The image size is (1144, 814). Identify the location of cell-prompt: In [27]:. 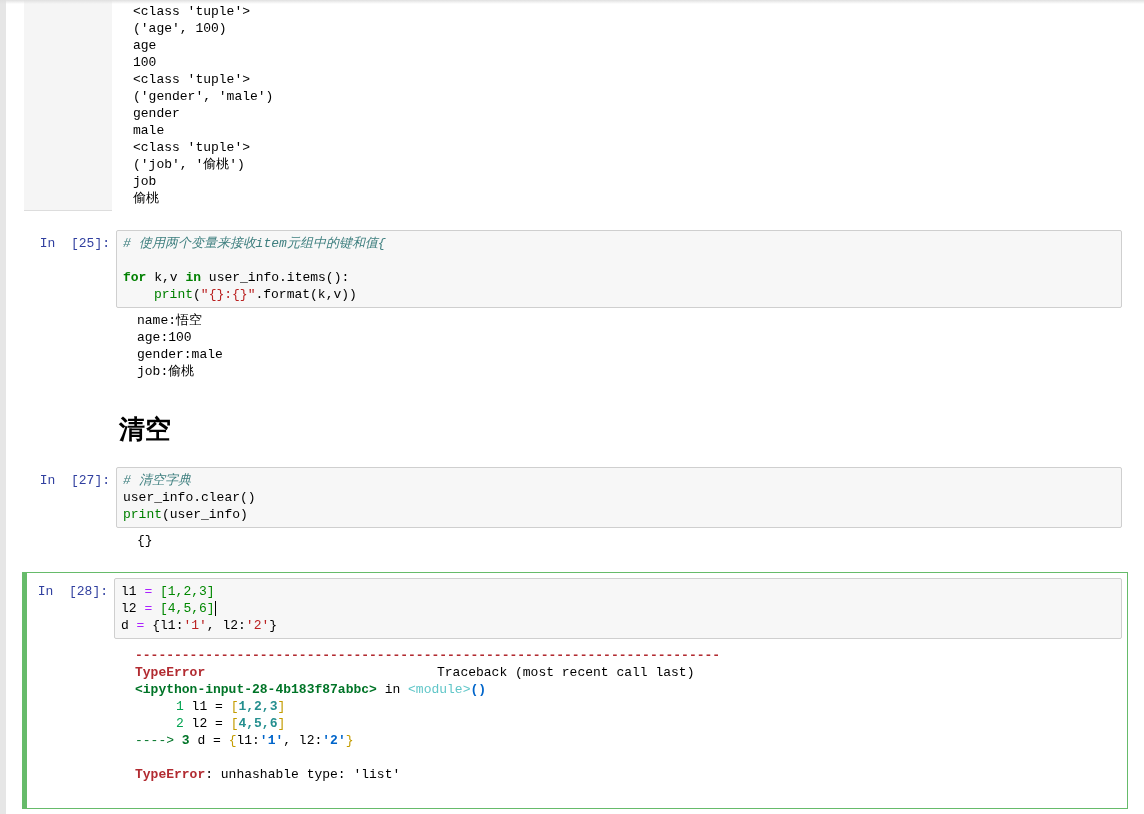
(74, 480).